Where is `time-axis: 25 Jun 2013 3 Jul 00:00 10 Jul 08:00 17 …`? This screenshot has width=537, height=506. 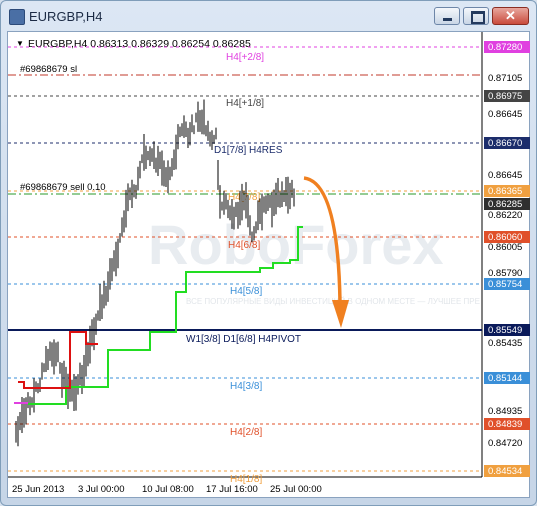 time-axis: 25 Jun 2013 3 Jul 00:00 10 Jul 08:00 17 … is located at coordinates (167, 489).